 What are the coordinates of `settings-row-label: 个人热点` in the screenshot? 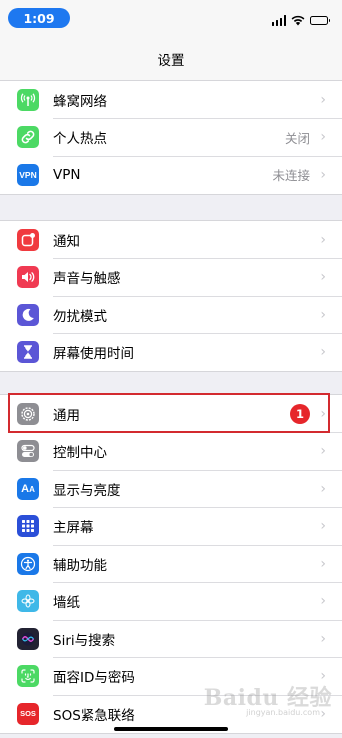 It's located at (80, 139).